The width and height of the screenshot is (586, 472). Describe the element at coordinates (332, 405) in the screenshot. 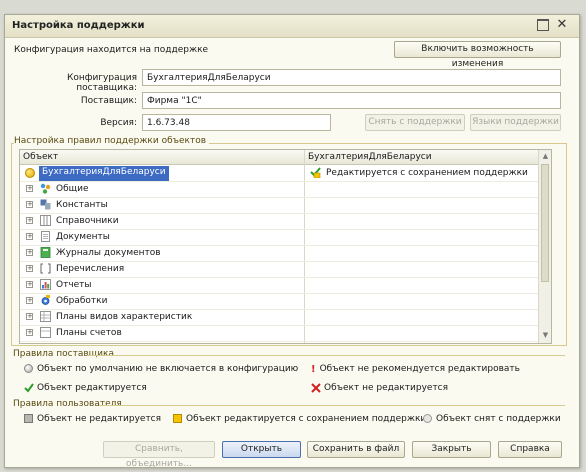

I see `user-rules-divider` at that location.